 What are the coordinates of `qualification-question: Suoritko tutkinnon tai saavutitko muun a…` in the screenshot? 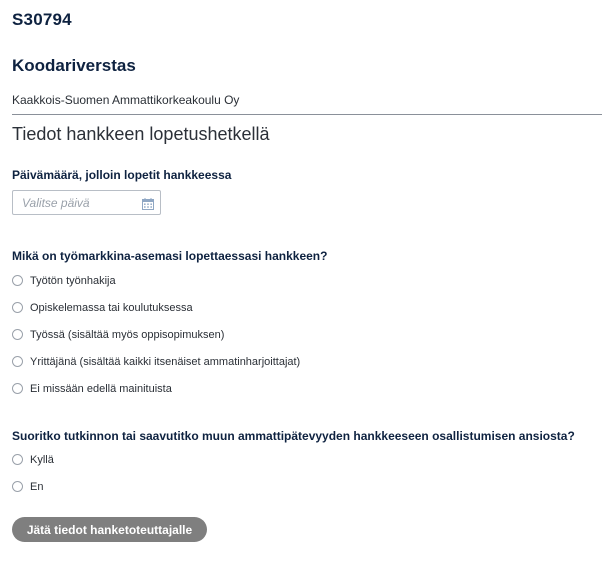 It's located at (293, 436).